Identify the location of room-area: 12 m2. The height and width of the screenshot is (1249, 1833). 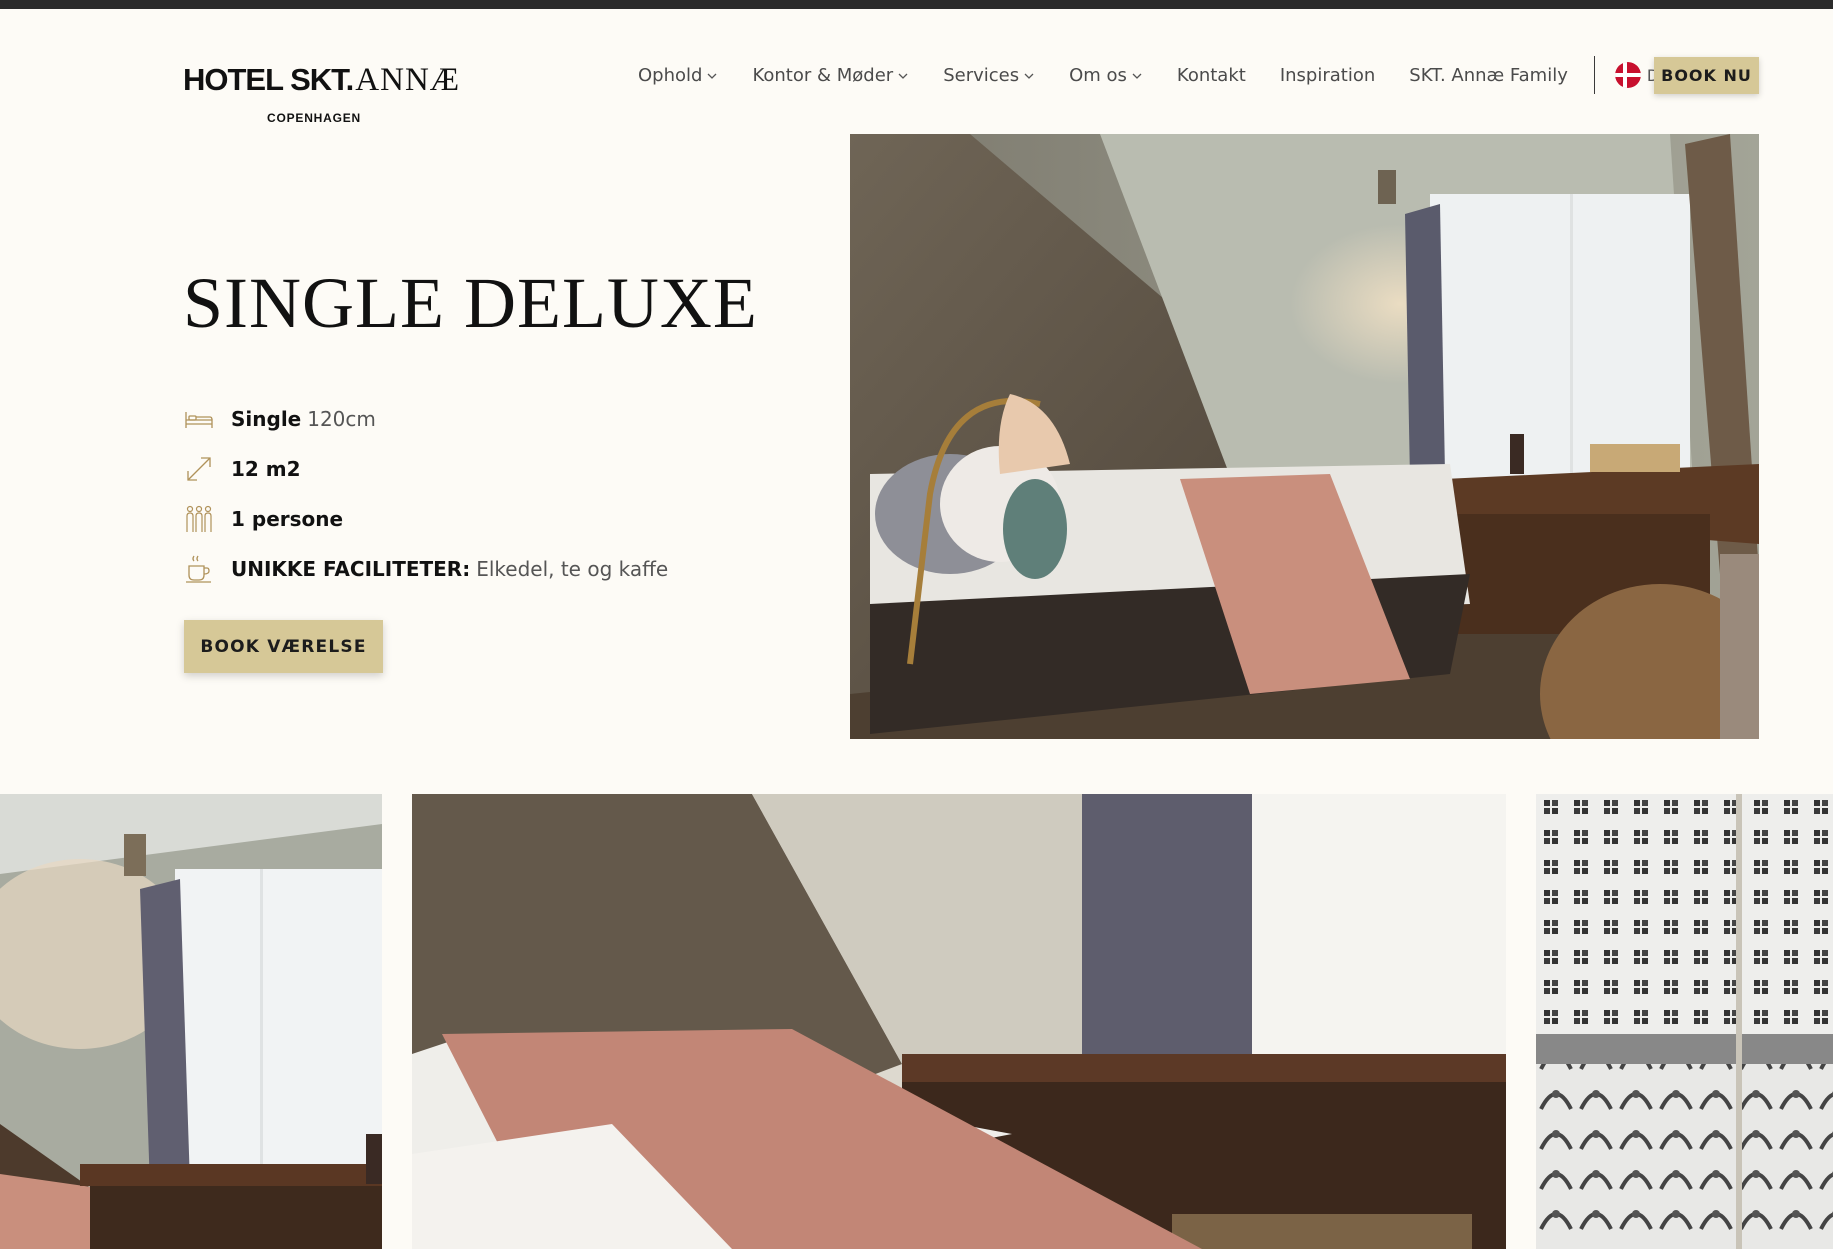
(266, 469).